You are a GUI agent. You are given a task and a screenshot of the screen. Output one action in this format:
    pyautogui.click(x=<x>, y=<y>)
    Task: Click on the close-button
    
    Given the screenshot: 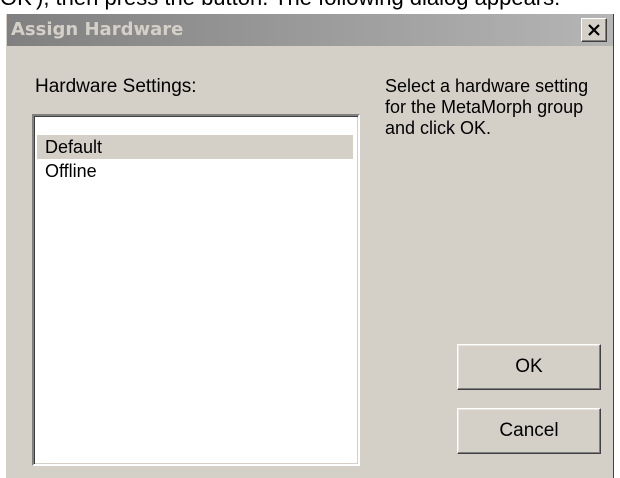 What is the action you would take?
    pyautogui.click(x=594, y=30)
    